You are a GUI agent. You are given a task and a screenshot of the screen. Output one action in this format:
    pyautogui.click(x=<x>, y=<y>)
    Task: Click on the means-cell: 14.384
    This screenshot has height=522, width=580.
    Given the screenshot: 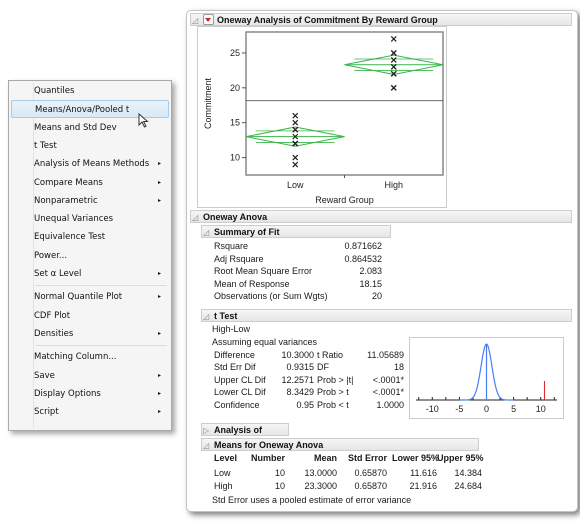 What is the action you would take?
    pyautogui.click(x=468, y=473)
    